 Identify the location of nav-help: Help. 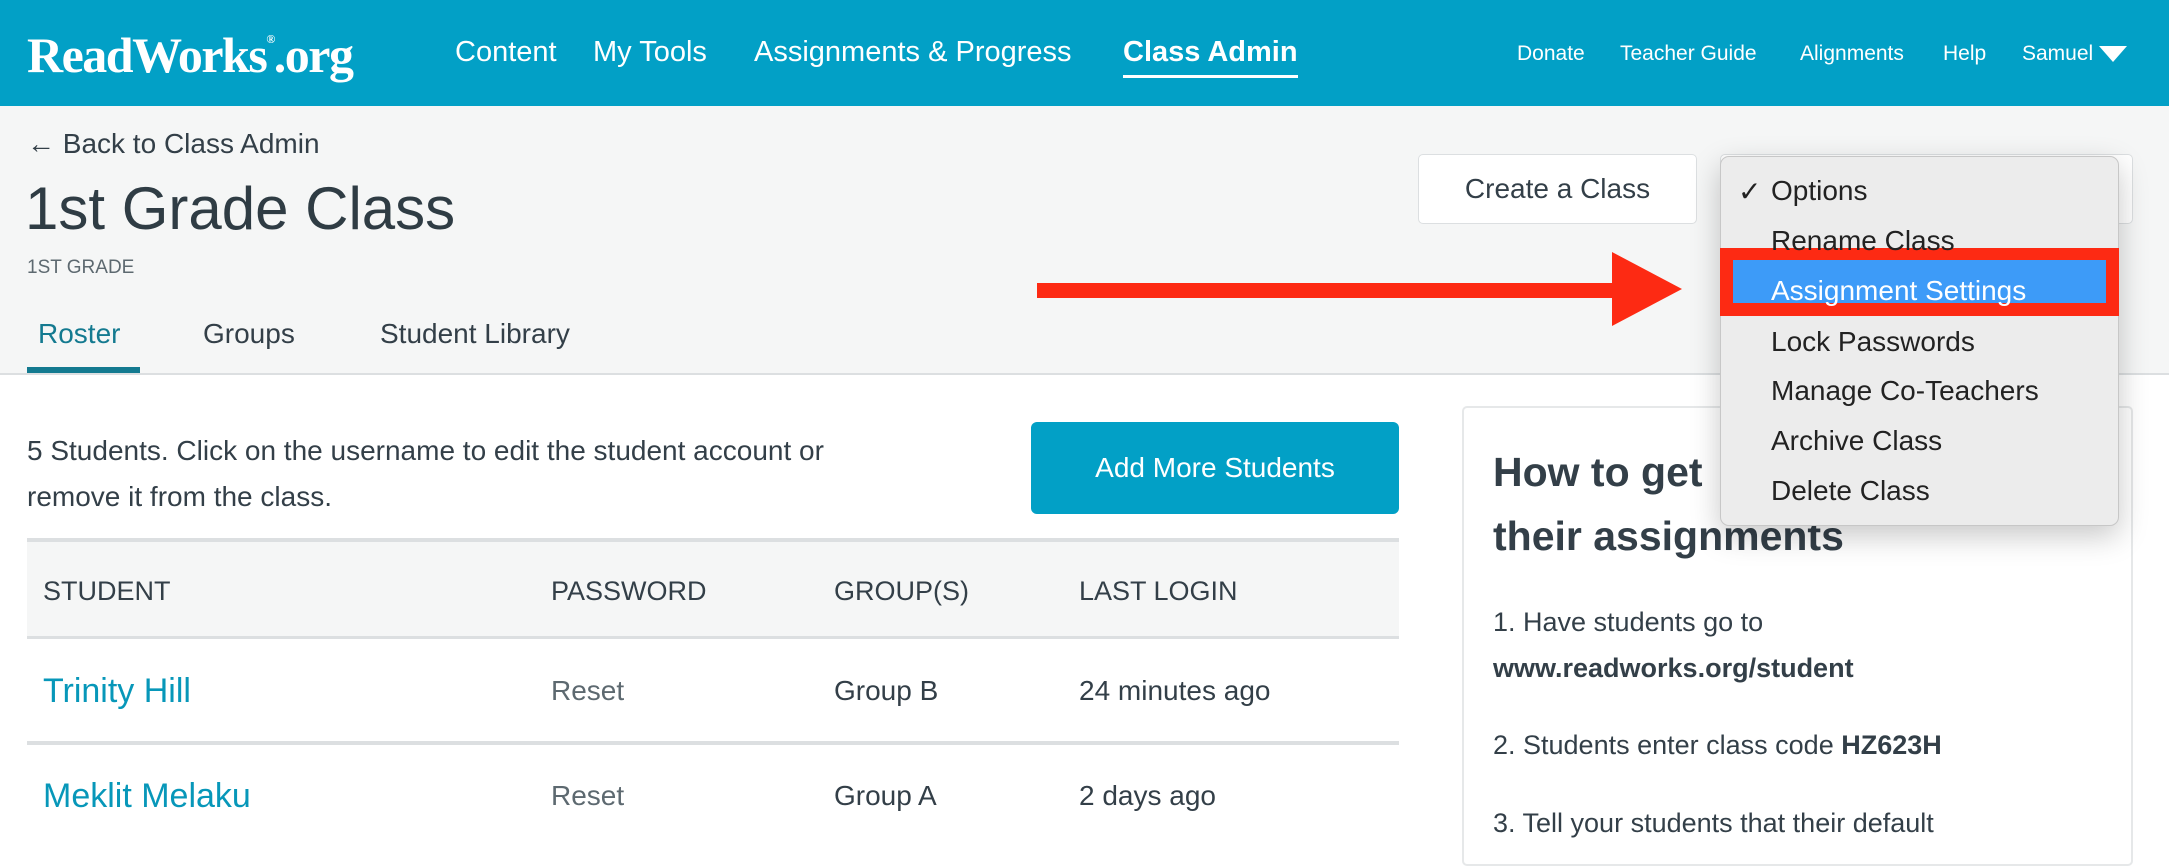
(1964, 54).